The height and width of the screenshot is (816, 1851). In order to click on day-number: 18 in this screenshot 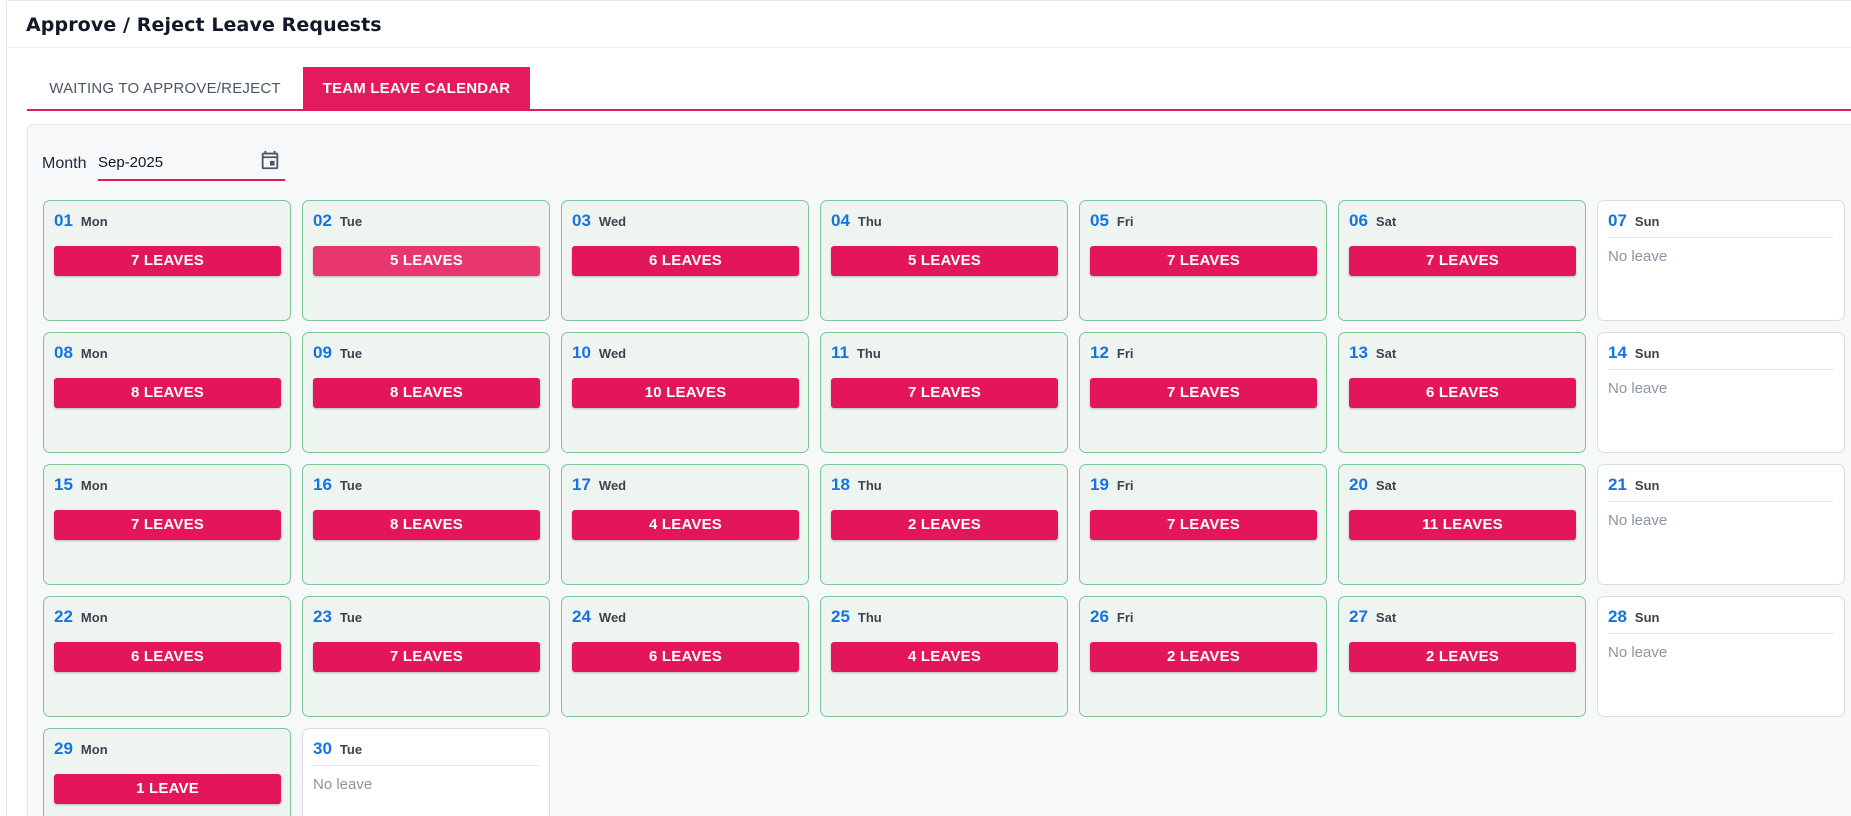, I will do `click(840, 484)`.